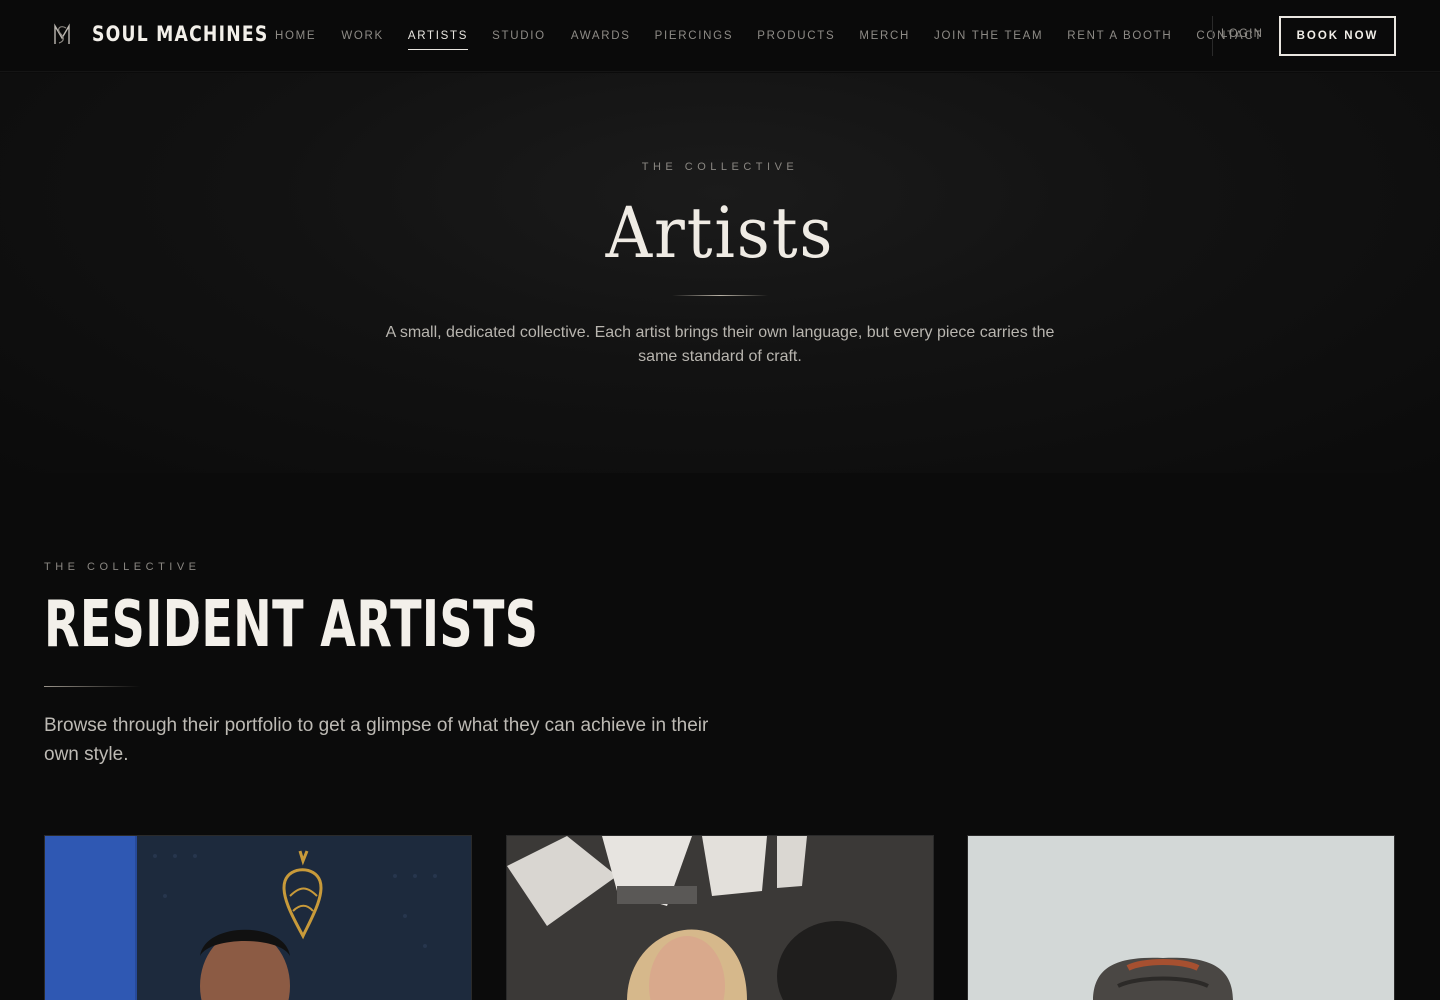 This screenshot has height=1000, width=1440. Describe the element at coordinates (362, 40) in the screenshot. I see `nav-item-work: WORK` at that location.